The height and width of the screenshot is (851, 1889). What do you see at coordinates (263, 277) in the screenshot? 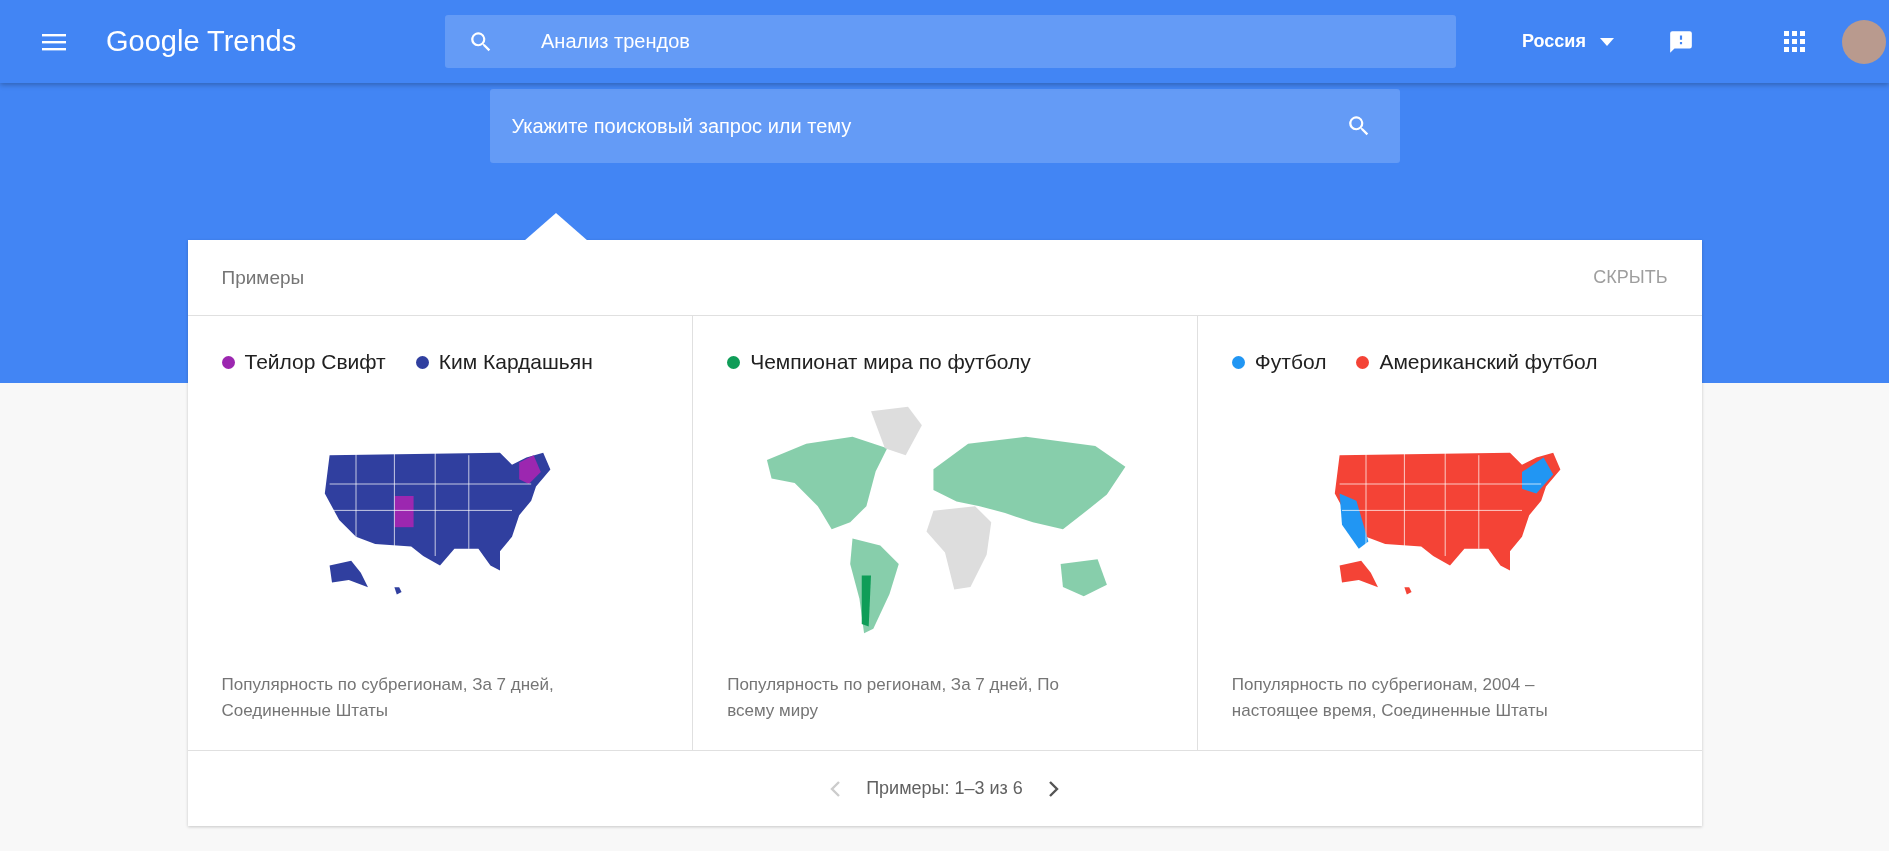
I see `examples-title: Примеры` at bounding box center [263, 277].